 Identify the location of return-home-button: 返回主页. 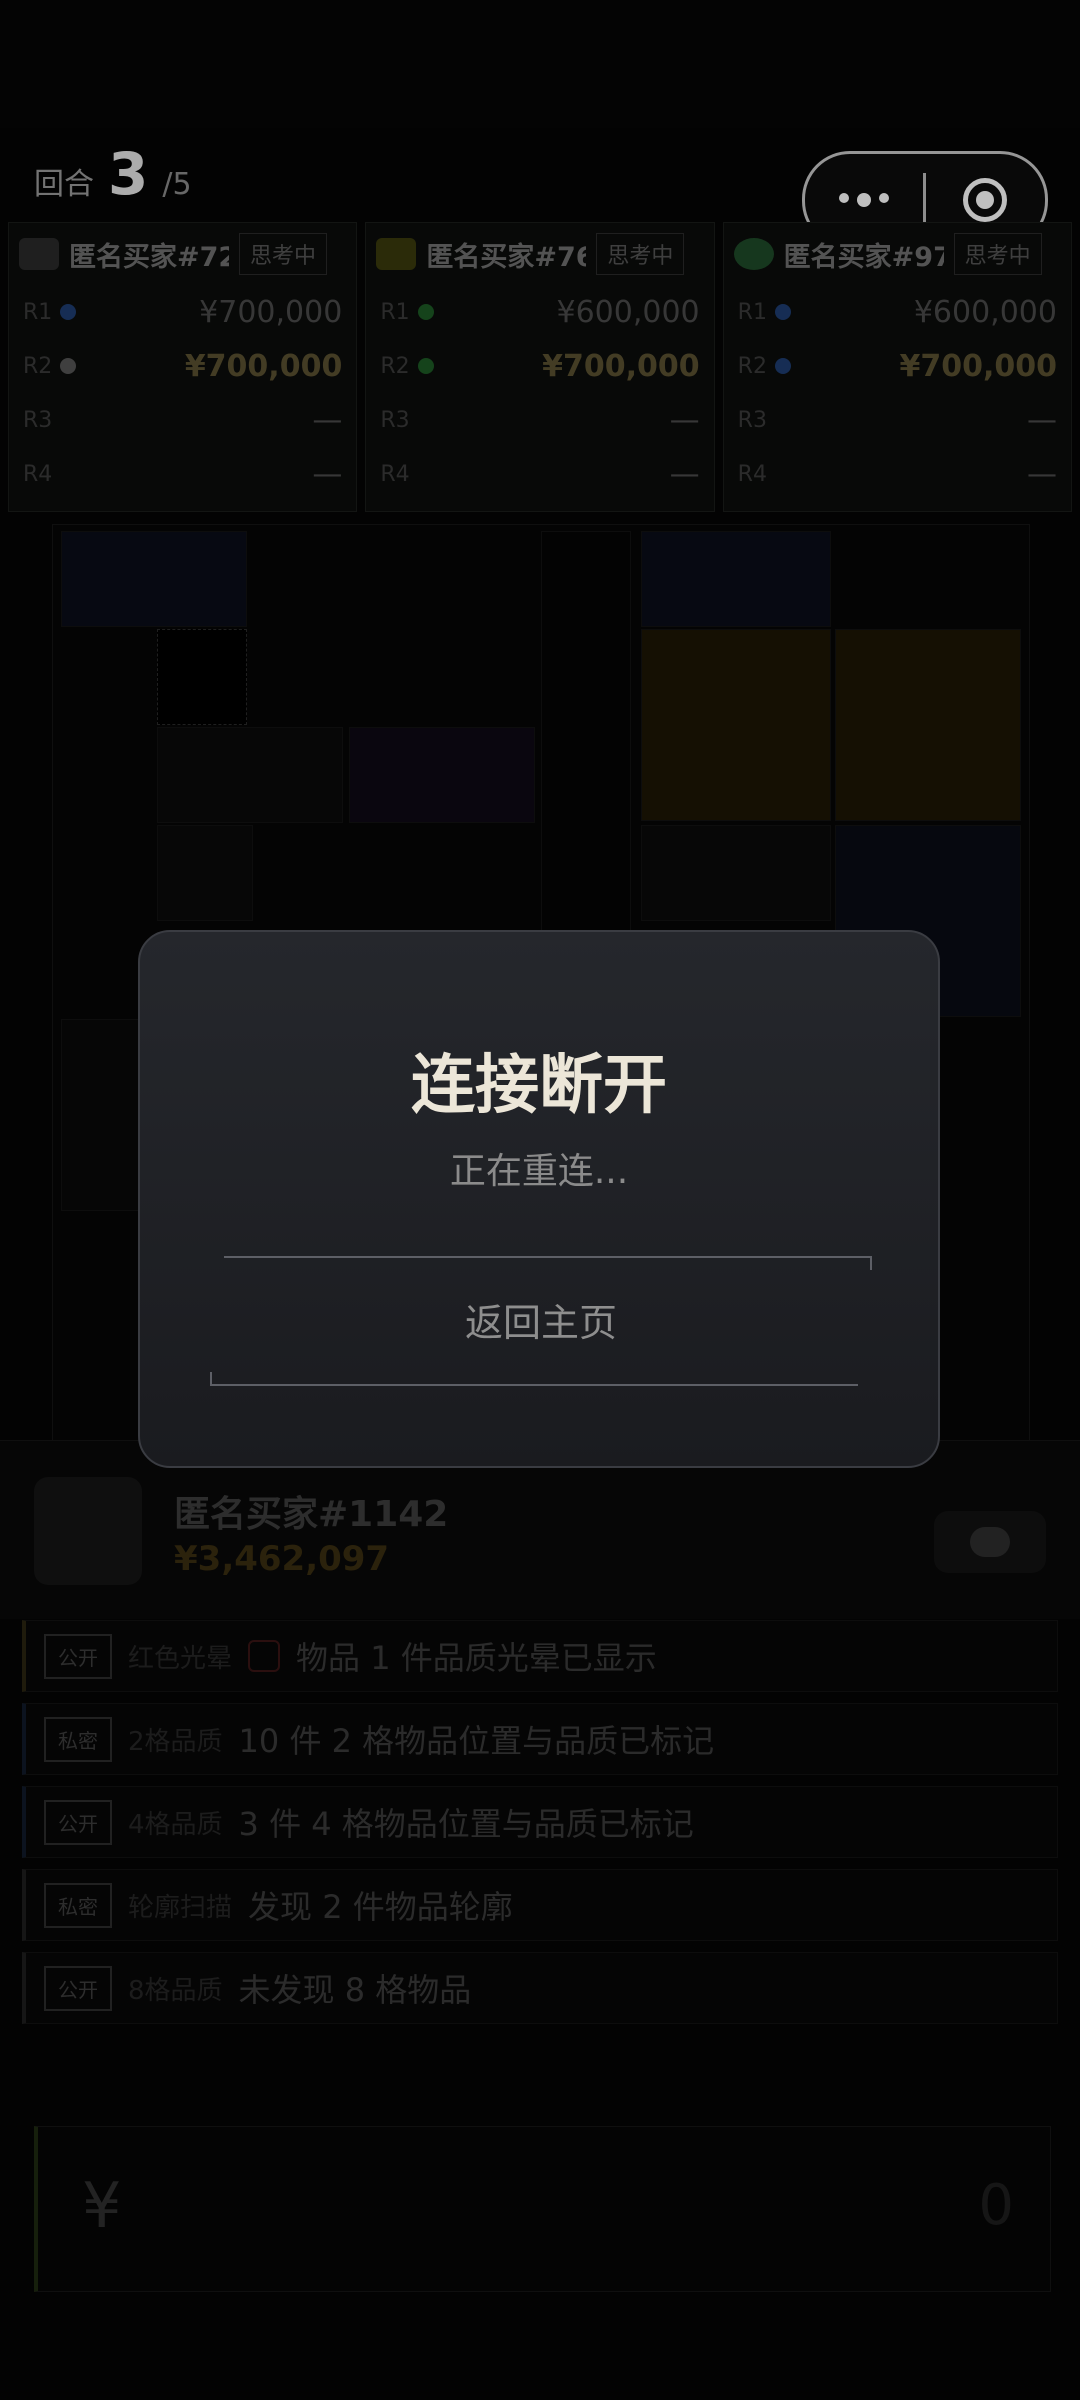
(541, 1321).